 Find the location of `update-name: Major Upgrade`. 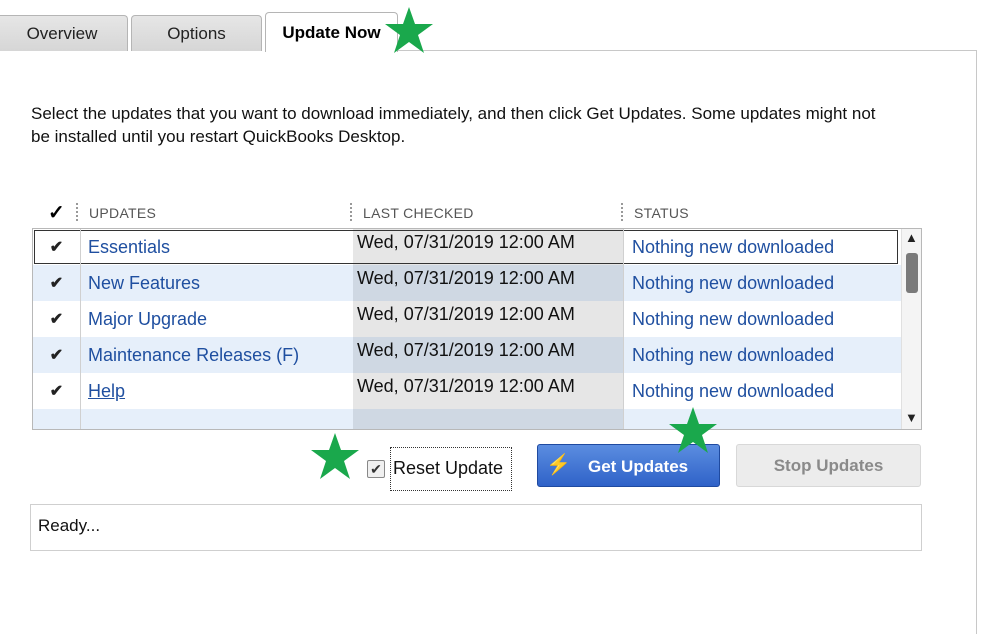

update-name: Major Upgrade is located at coordinates (147, 319).